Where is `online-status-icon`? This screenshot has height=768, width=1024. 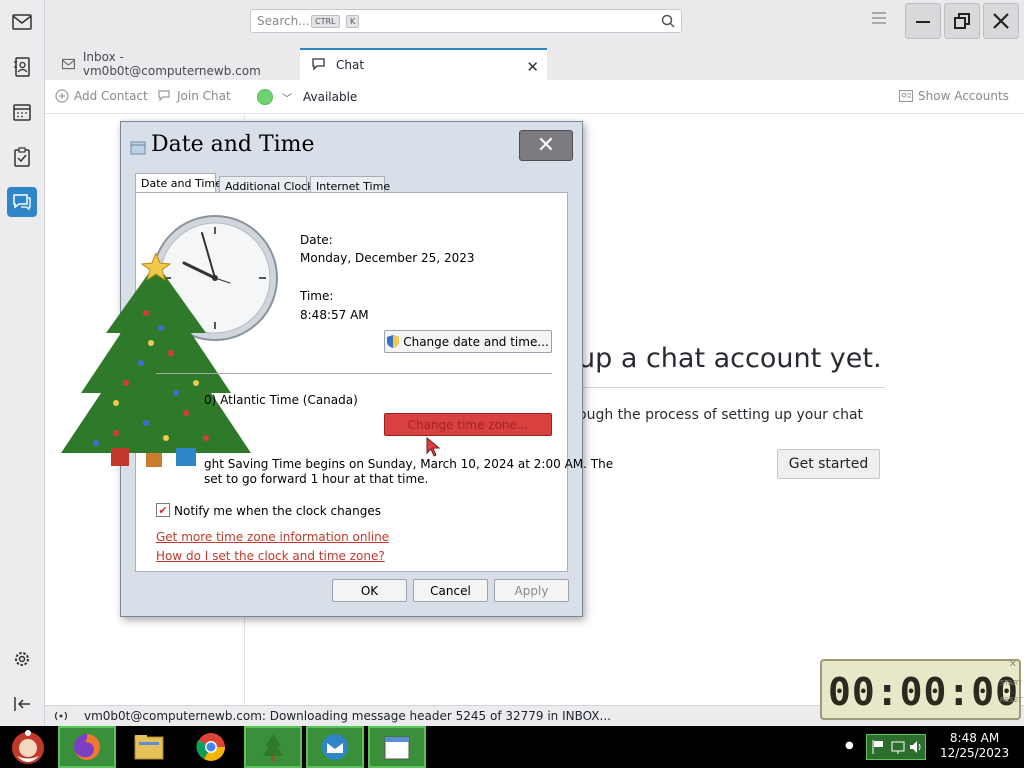 online-status-icon is located at coordinates (61, 716).